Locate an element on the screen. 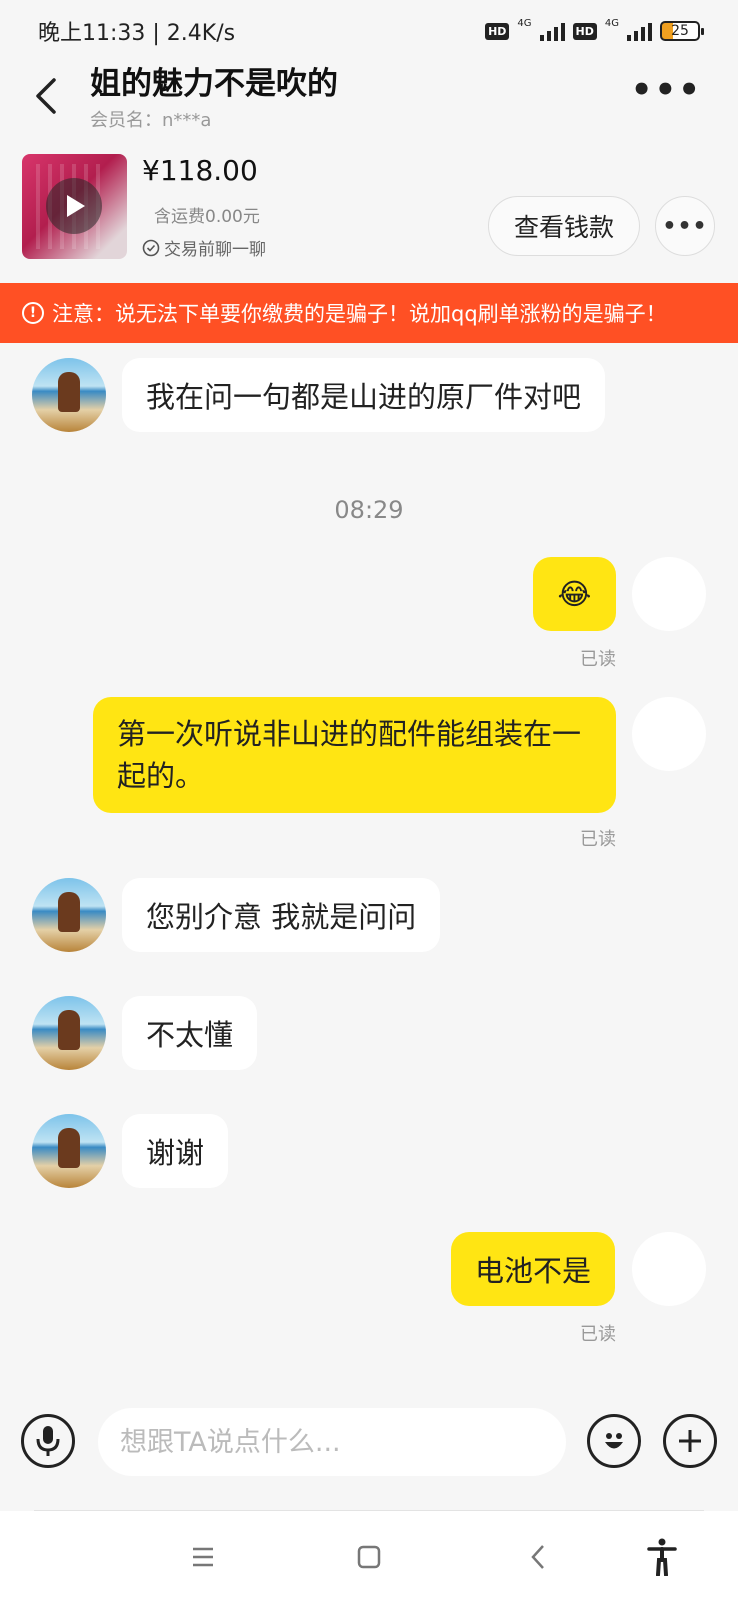 This screenshot has width=738, height=1600. microphone-icon is located at coordinates (48, 1441).